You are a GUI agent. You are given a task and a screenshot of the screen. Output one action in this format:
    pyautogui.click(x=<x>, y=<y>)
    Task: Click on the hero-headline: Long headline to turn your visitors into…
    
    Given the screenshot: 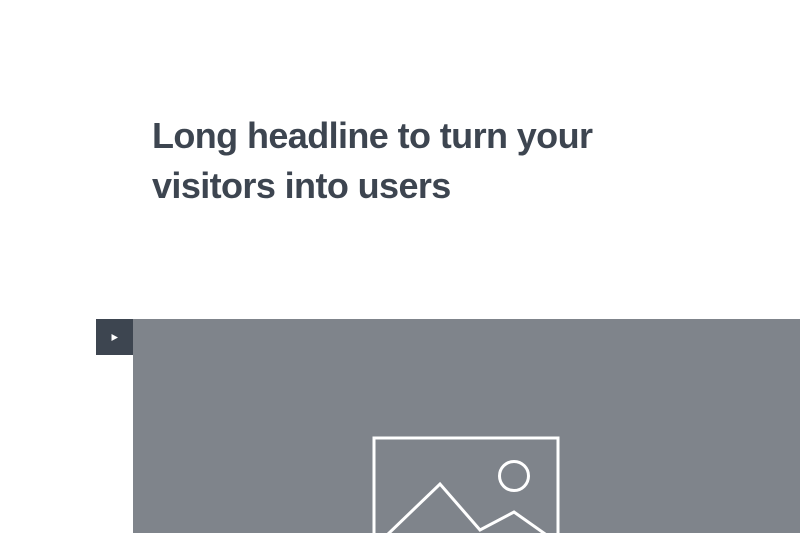 What is the action you would take?
    pyautogui.click(x=432, y=161)
    